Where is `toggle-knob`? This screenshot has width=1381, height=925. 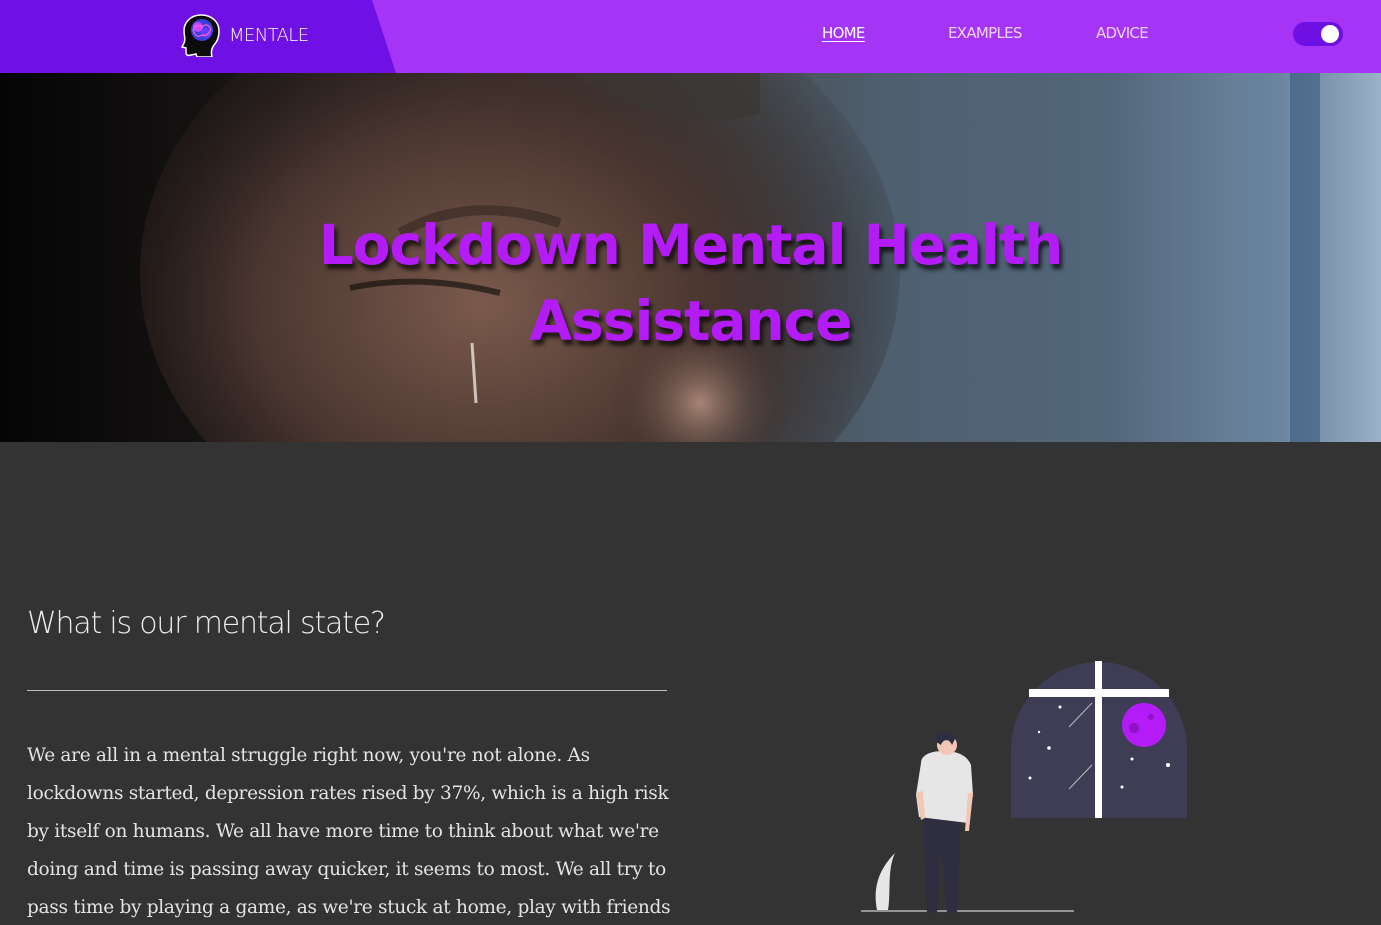 toggle-knob is located at coordinates (1330, 34).